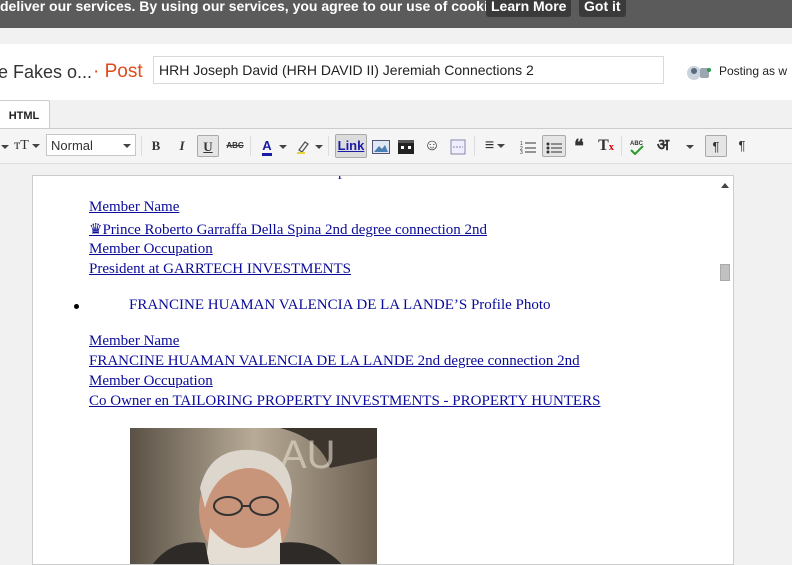  Describe the element at coordinates (281, 146) in the screenshot. I see `text-color-caret` at that location.